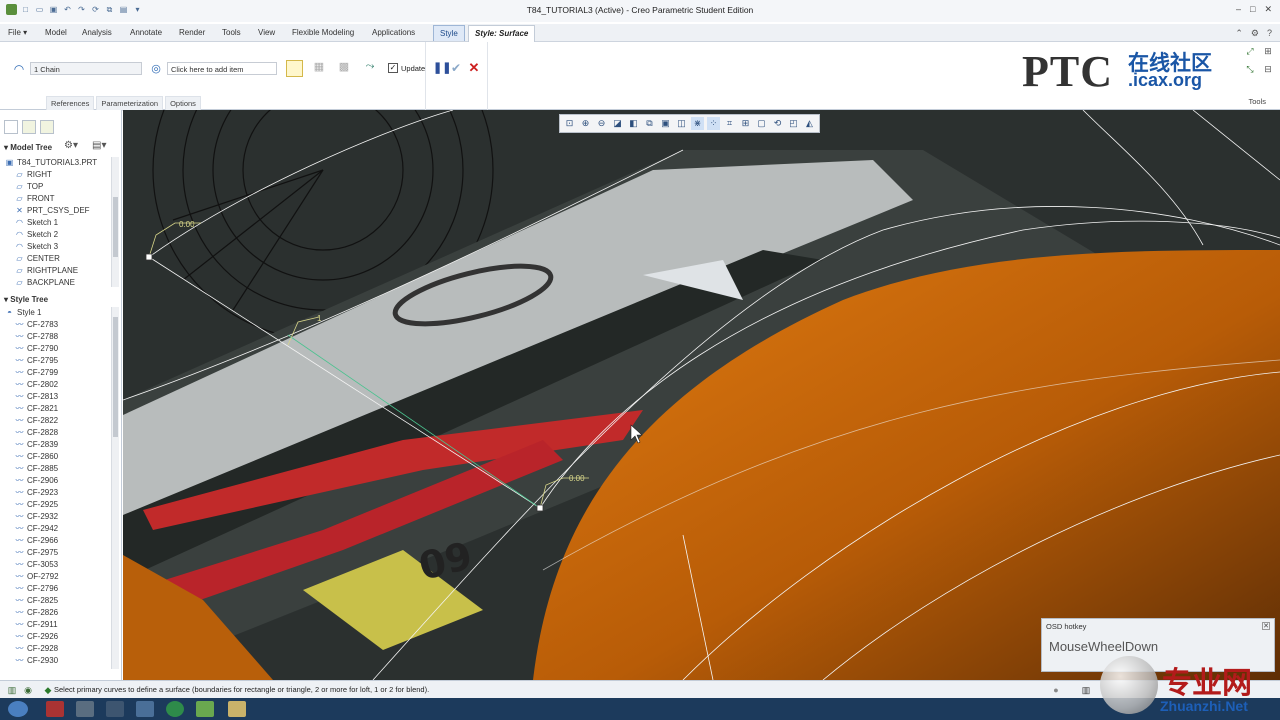 This screenshot has width=1280, height=720. I want to click on curvature-tool-icon: ⤡, so click(1250, 69).